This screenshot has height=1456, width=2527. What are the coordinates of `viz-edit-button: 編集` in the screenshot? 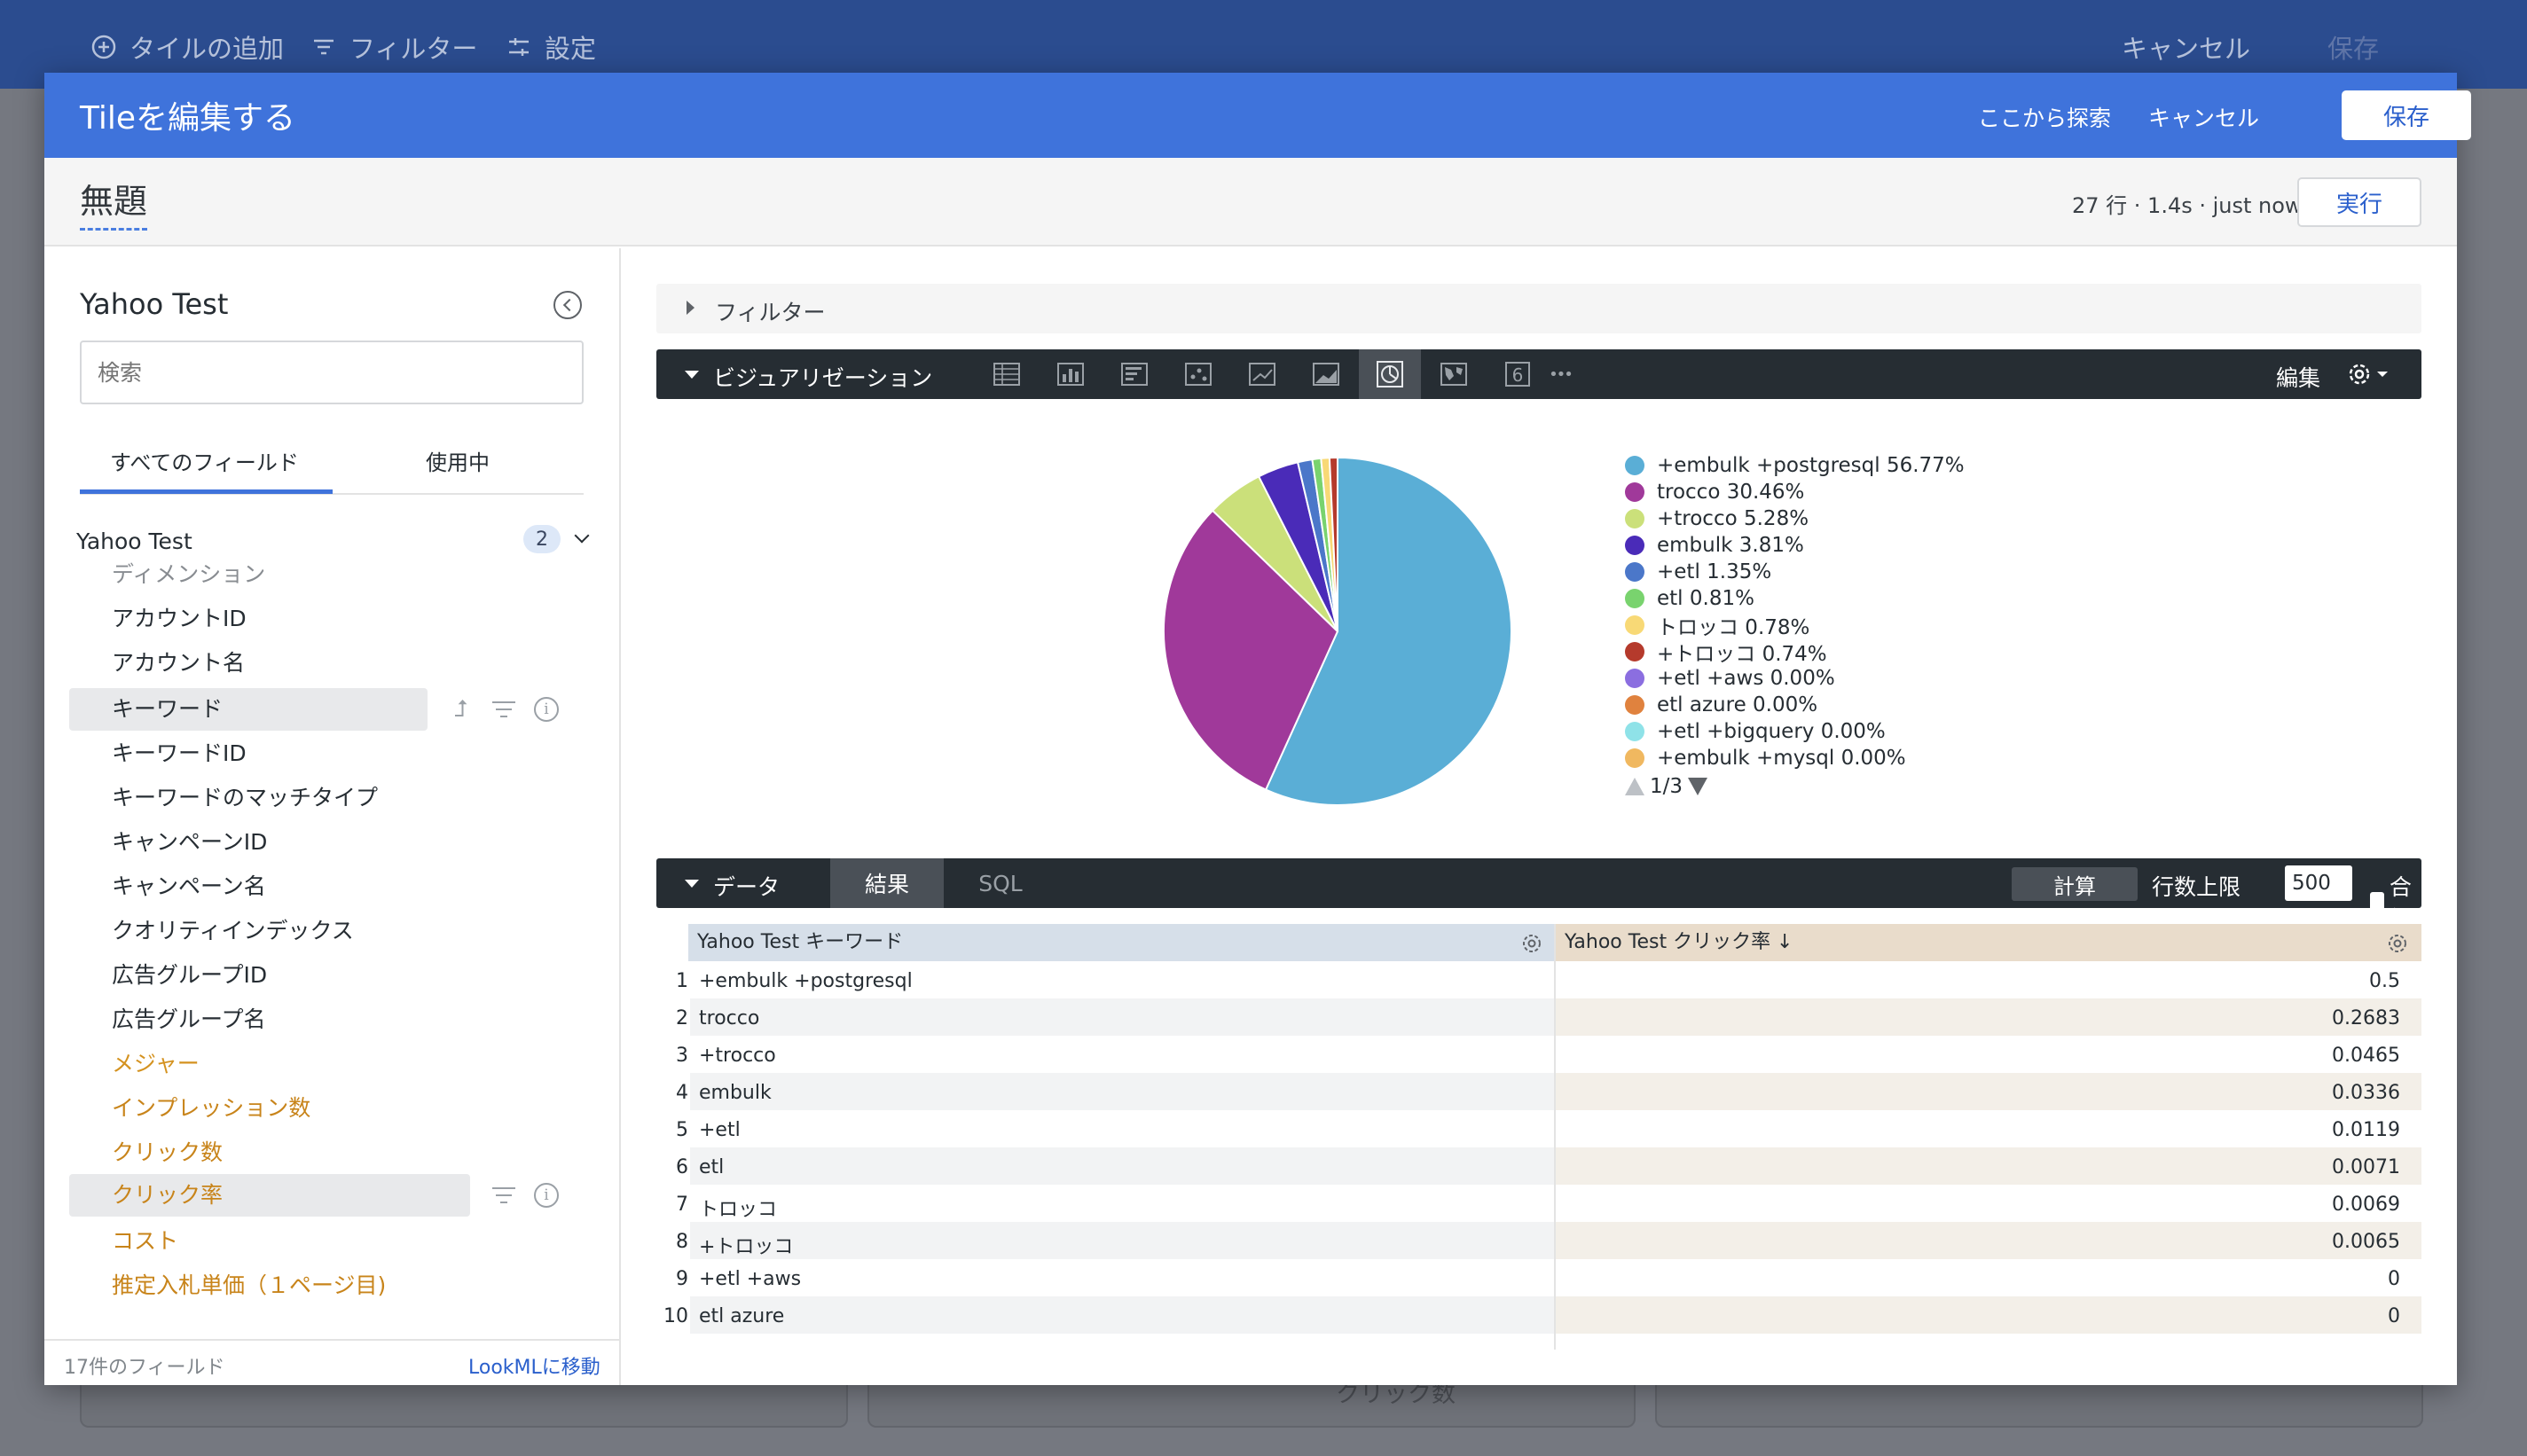 It's located at (2298, 377).